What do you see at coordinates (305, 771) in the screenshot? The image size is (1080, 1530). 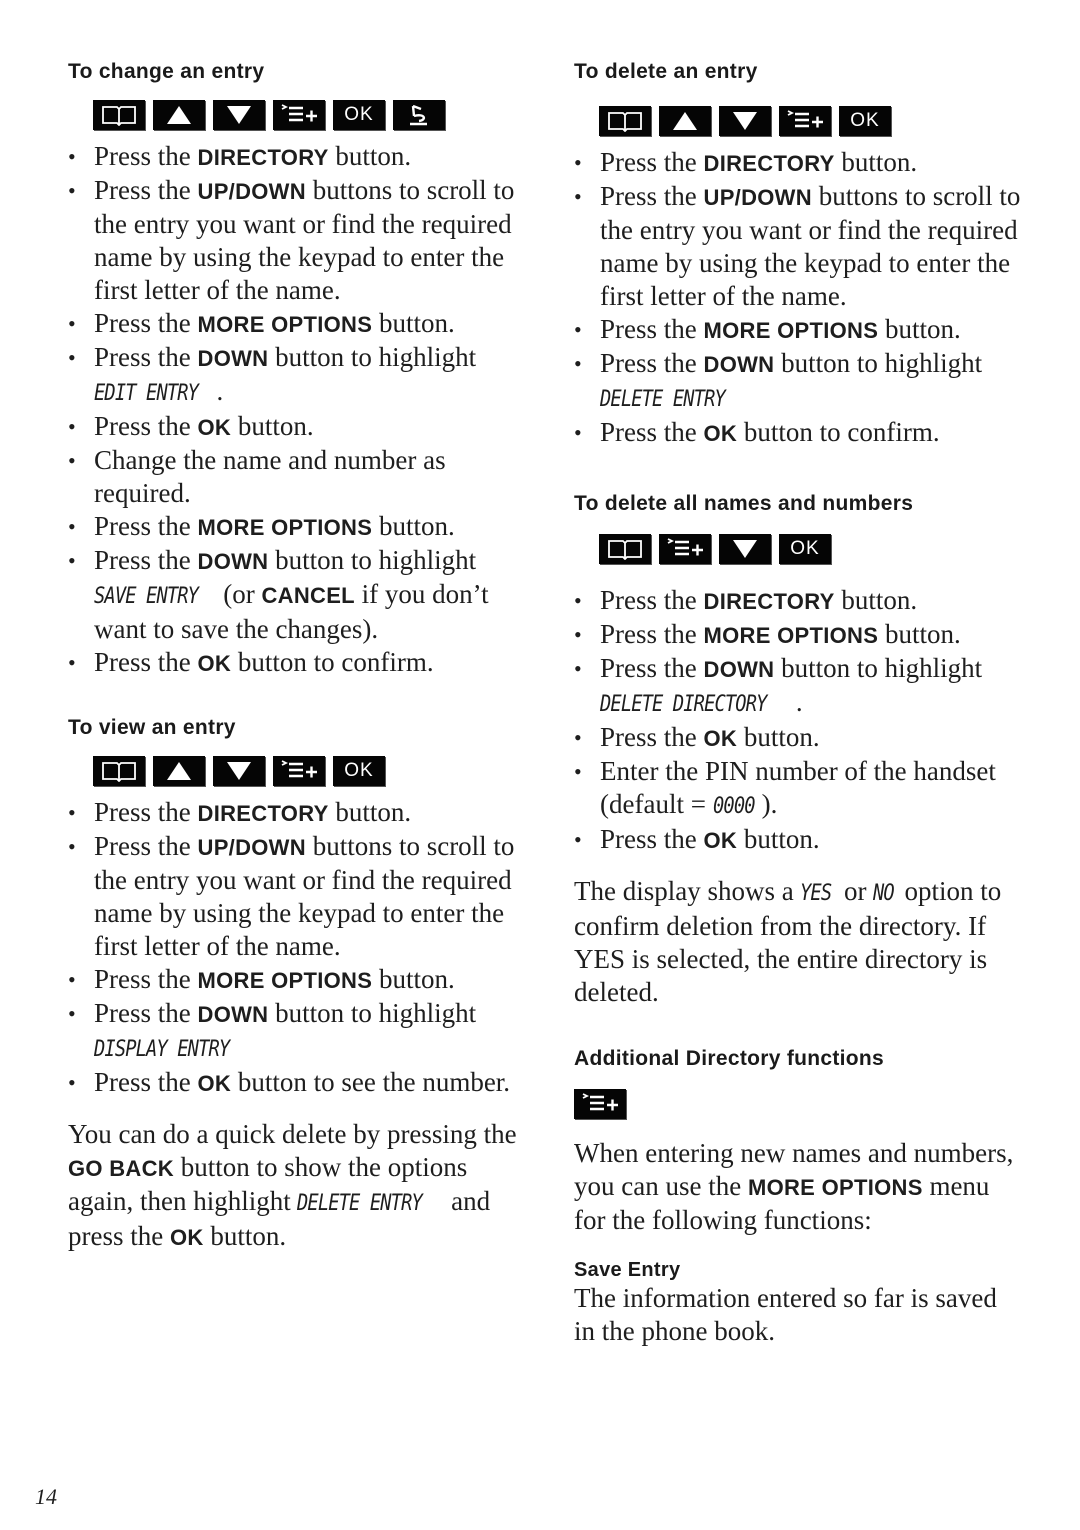 I see `button-sequence-view-entry: OK` at bounding box center [305, 771].